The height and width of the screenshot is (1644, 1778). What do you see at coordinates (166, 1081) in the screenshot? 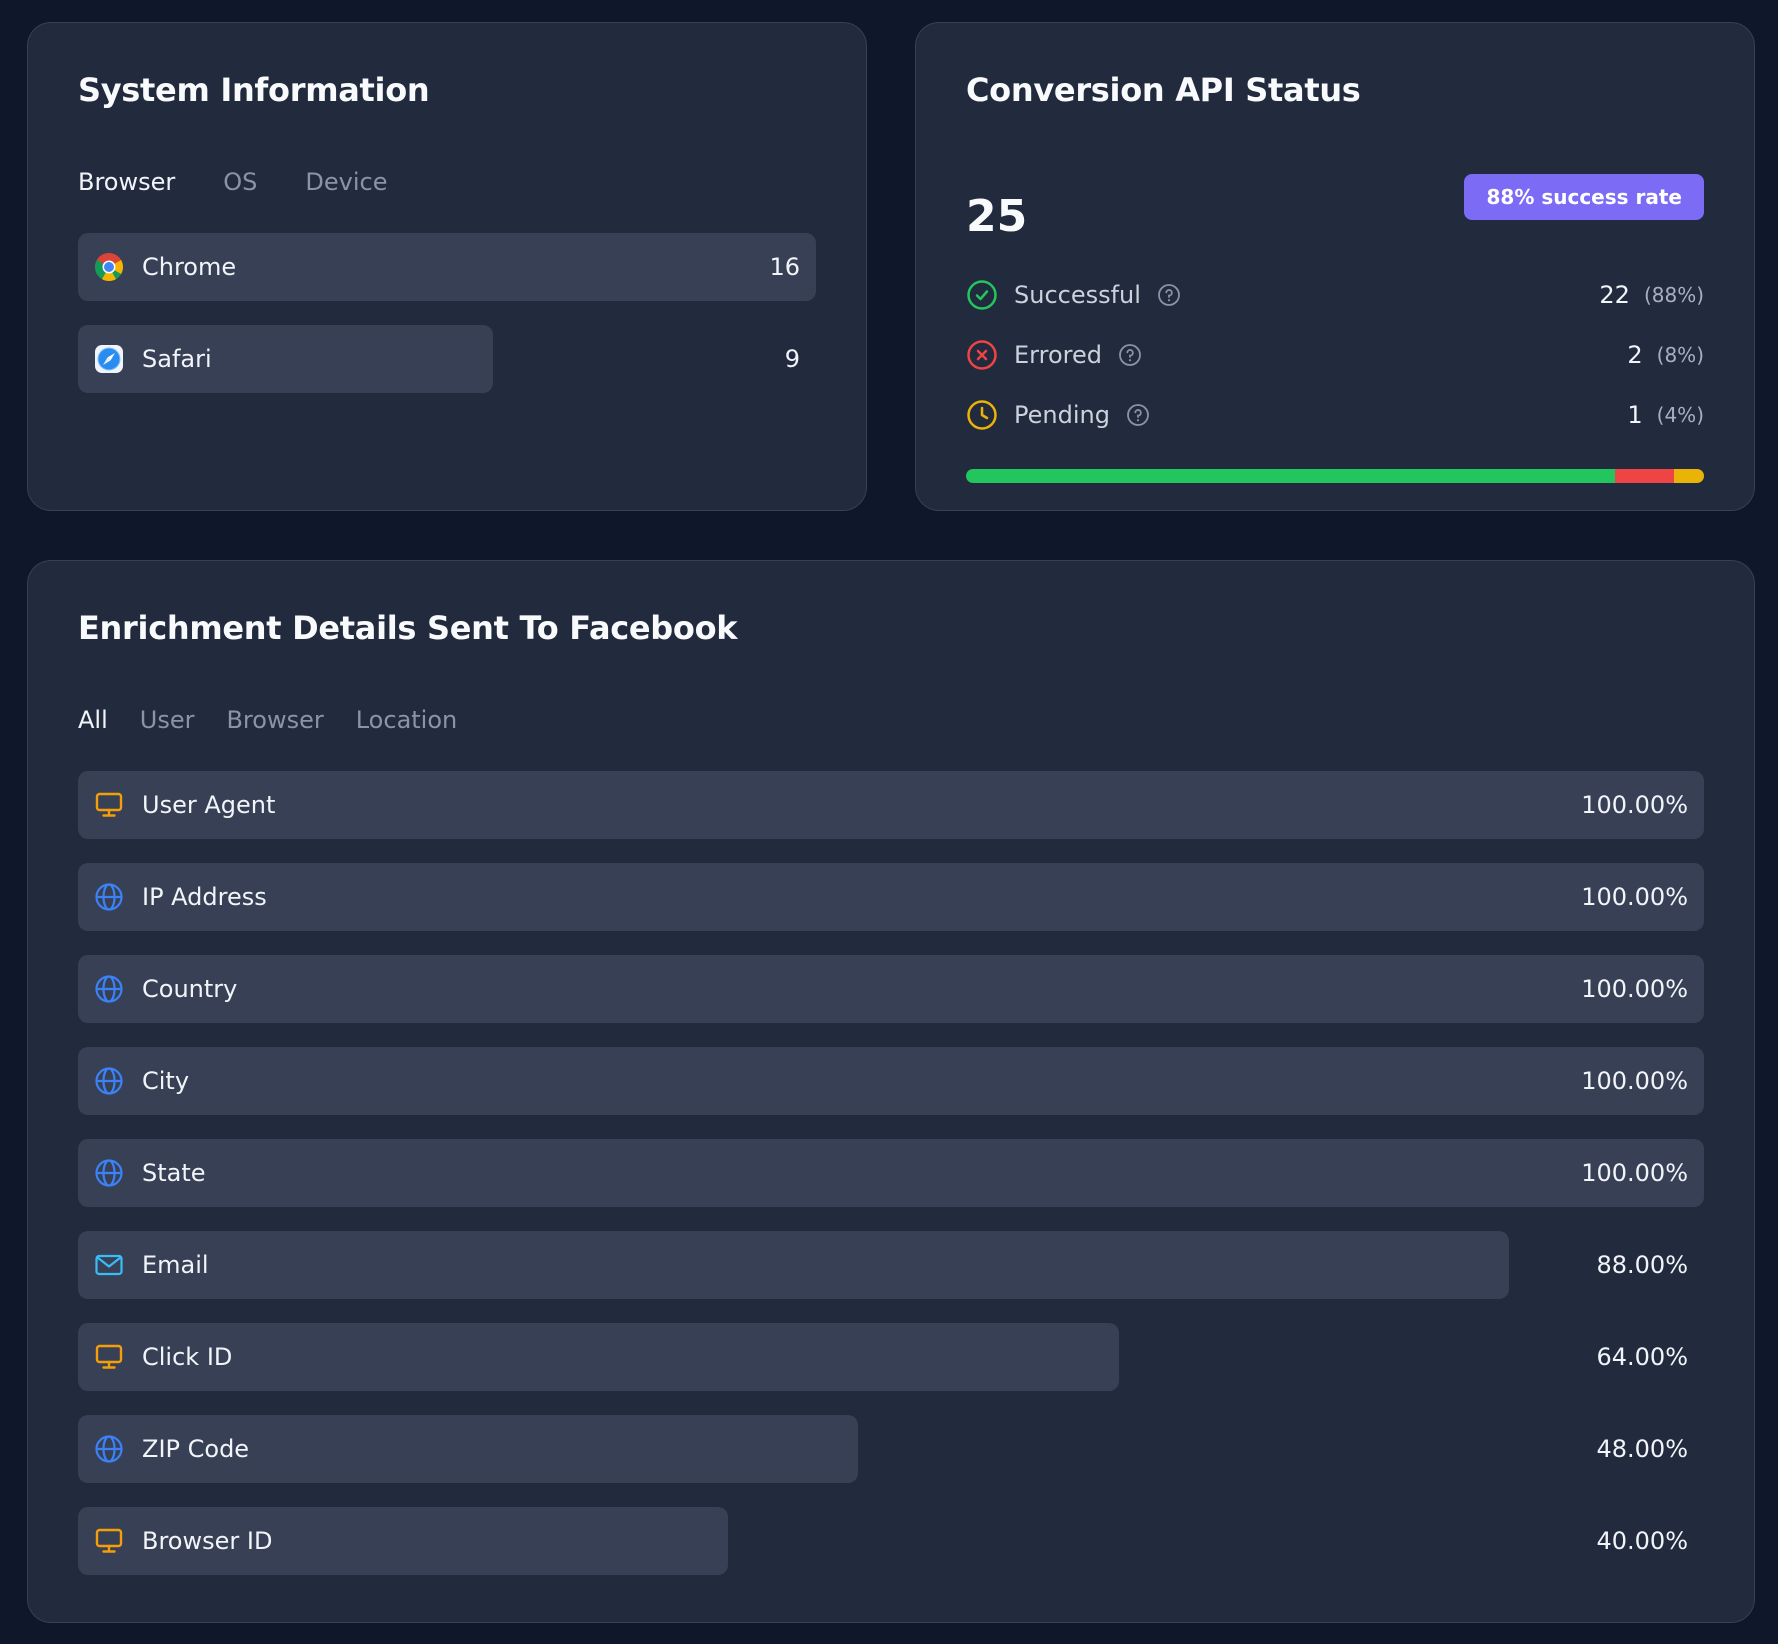
I see `field-name: City` at bounding box center [166, 1081].